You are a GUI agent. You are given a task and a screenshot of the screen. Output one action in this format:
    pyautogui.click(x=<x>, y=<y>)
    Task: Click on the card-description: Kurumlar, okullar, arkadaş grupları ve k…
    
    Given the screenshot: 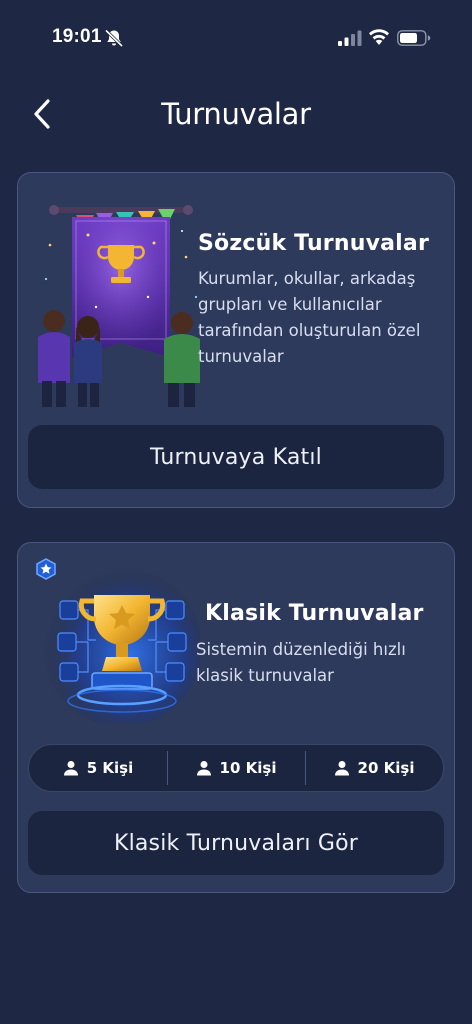 What is the action you would take?
    pyautogui.click(x=309, y=317)
    